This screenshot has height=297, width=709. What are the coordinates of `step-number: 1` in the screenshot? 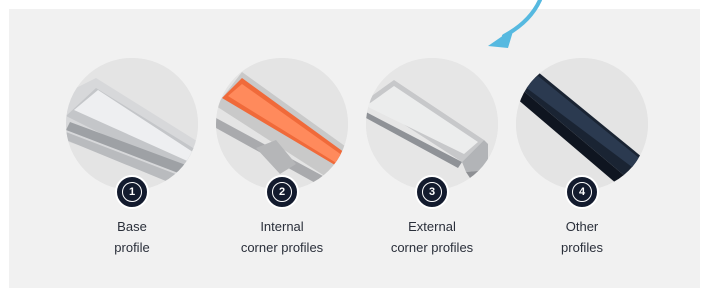 It's located at (132, 192).